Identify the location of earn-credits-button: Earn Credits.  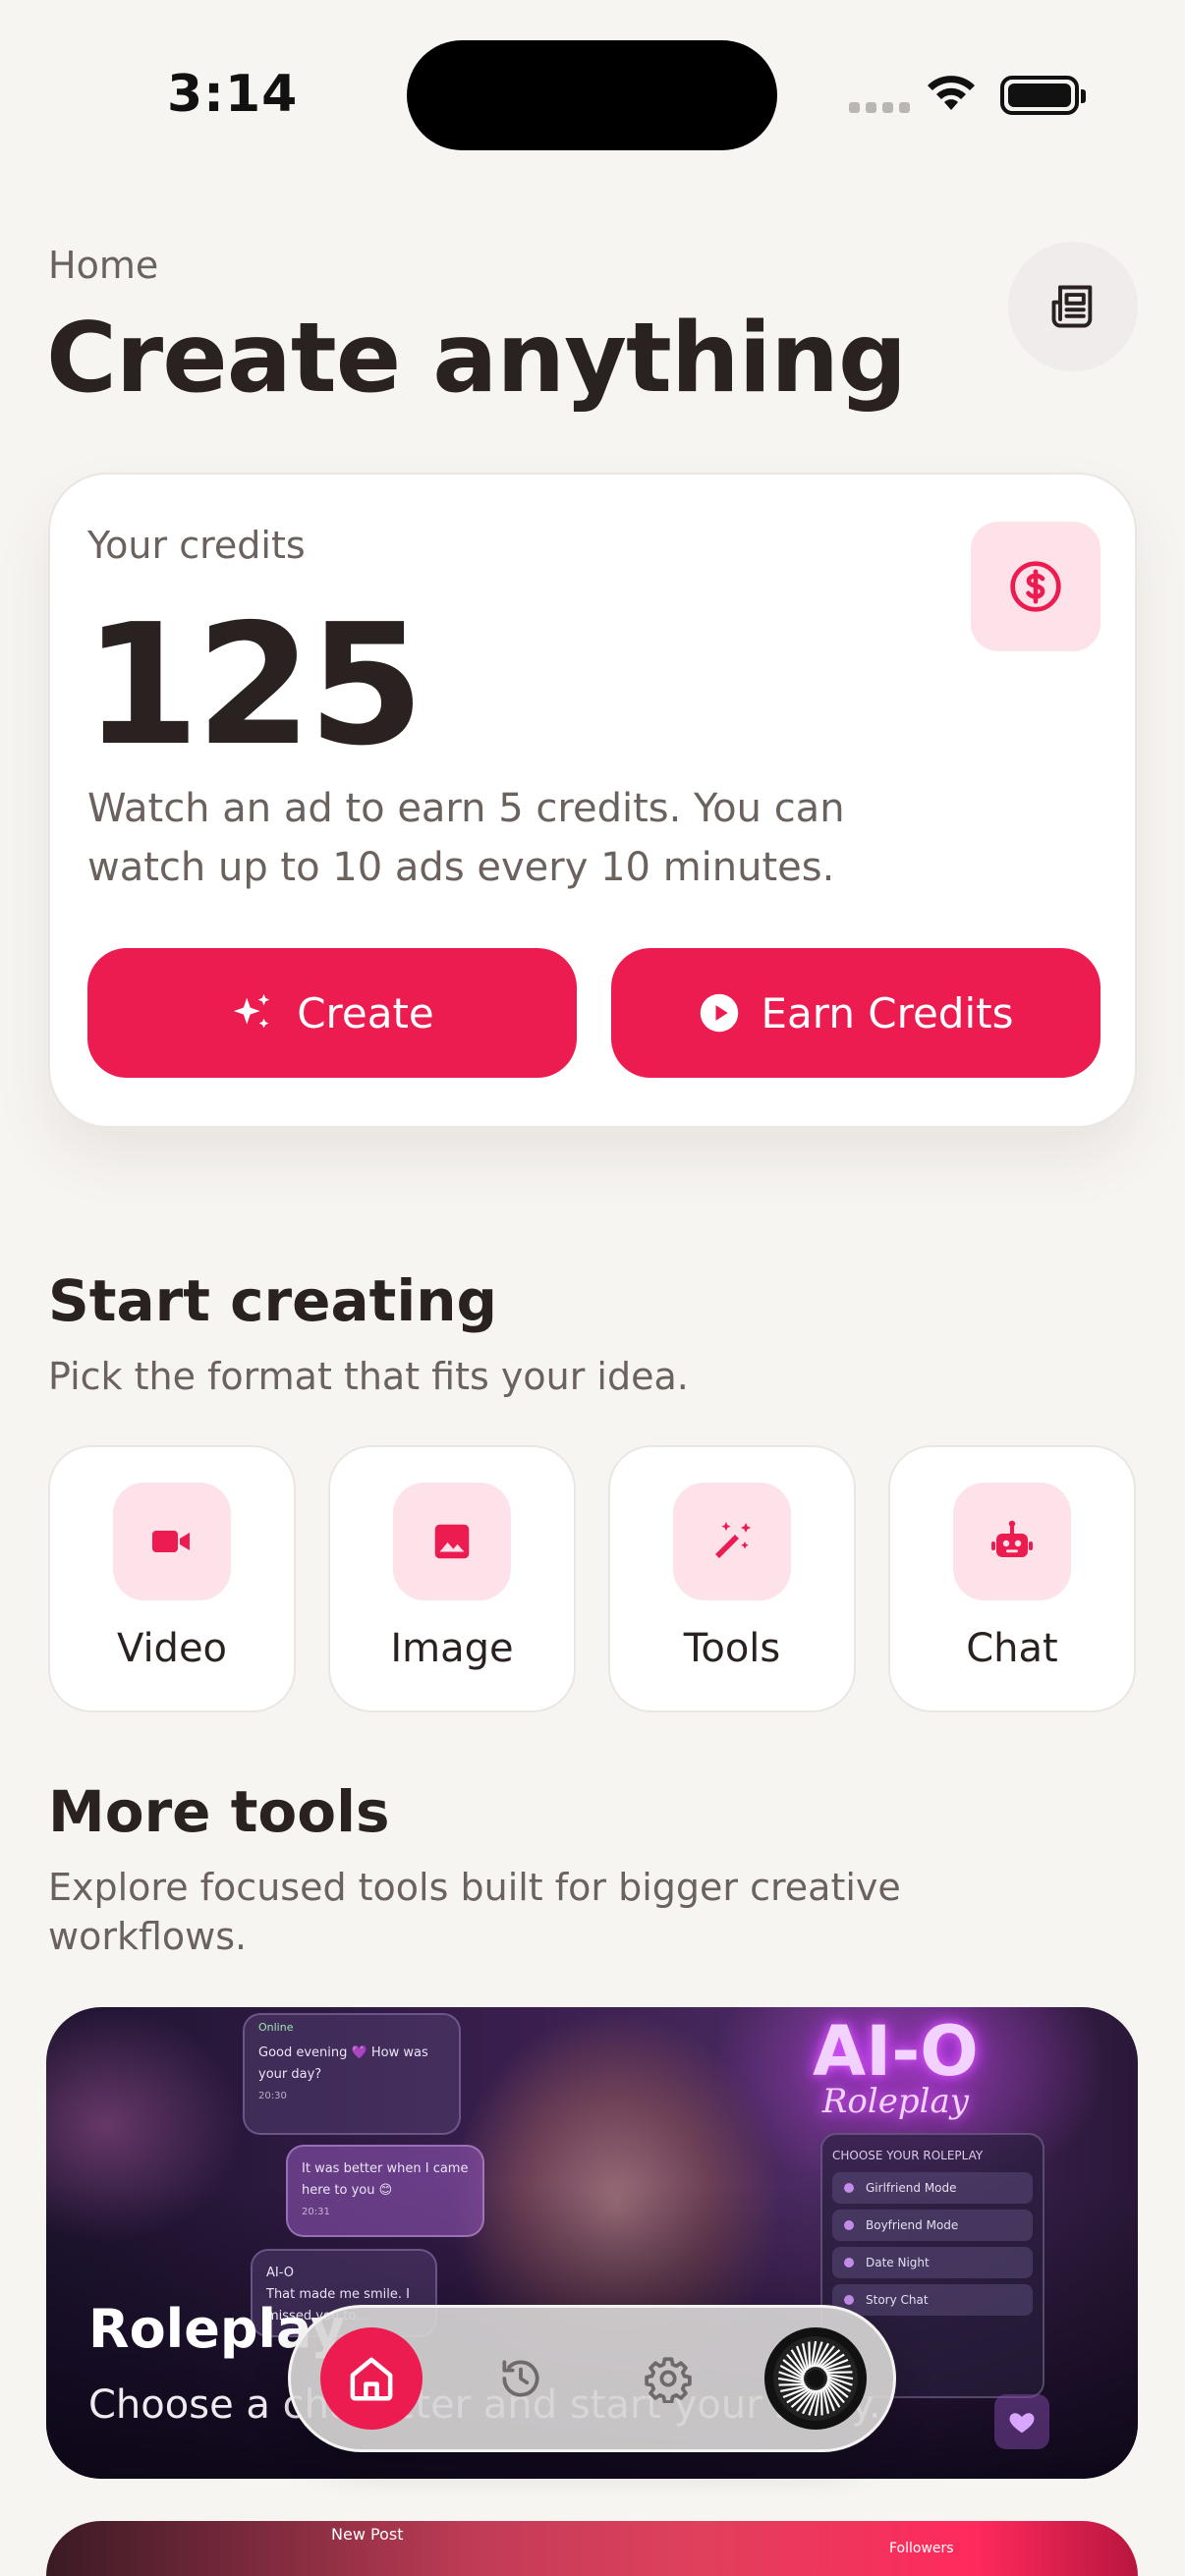
(856, 1013).